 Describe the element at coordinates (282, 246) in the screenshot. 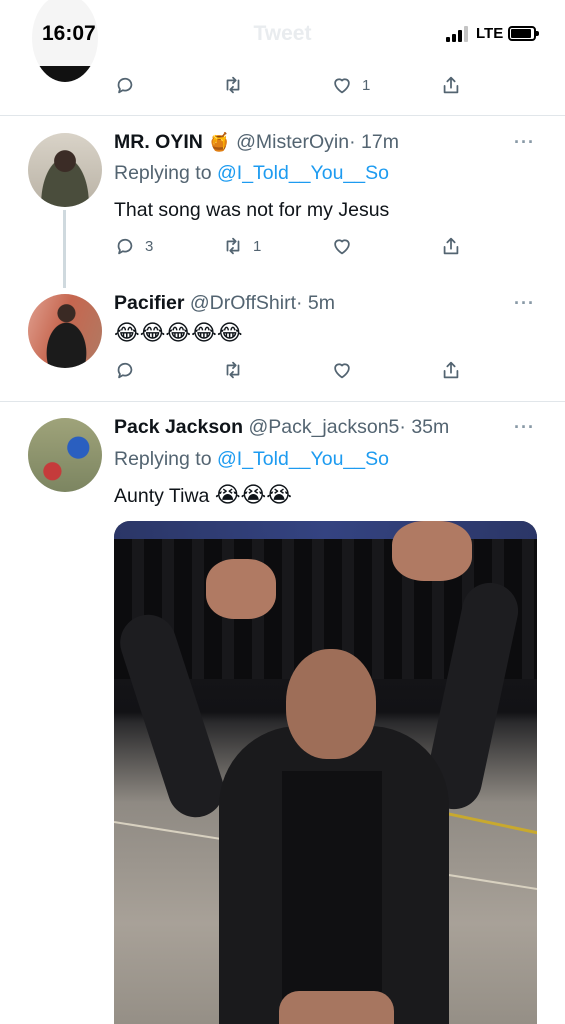

I see `tweet-actions: 3 1` at that location.